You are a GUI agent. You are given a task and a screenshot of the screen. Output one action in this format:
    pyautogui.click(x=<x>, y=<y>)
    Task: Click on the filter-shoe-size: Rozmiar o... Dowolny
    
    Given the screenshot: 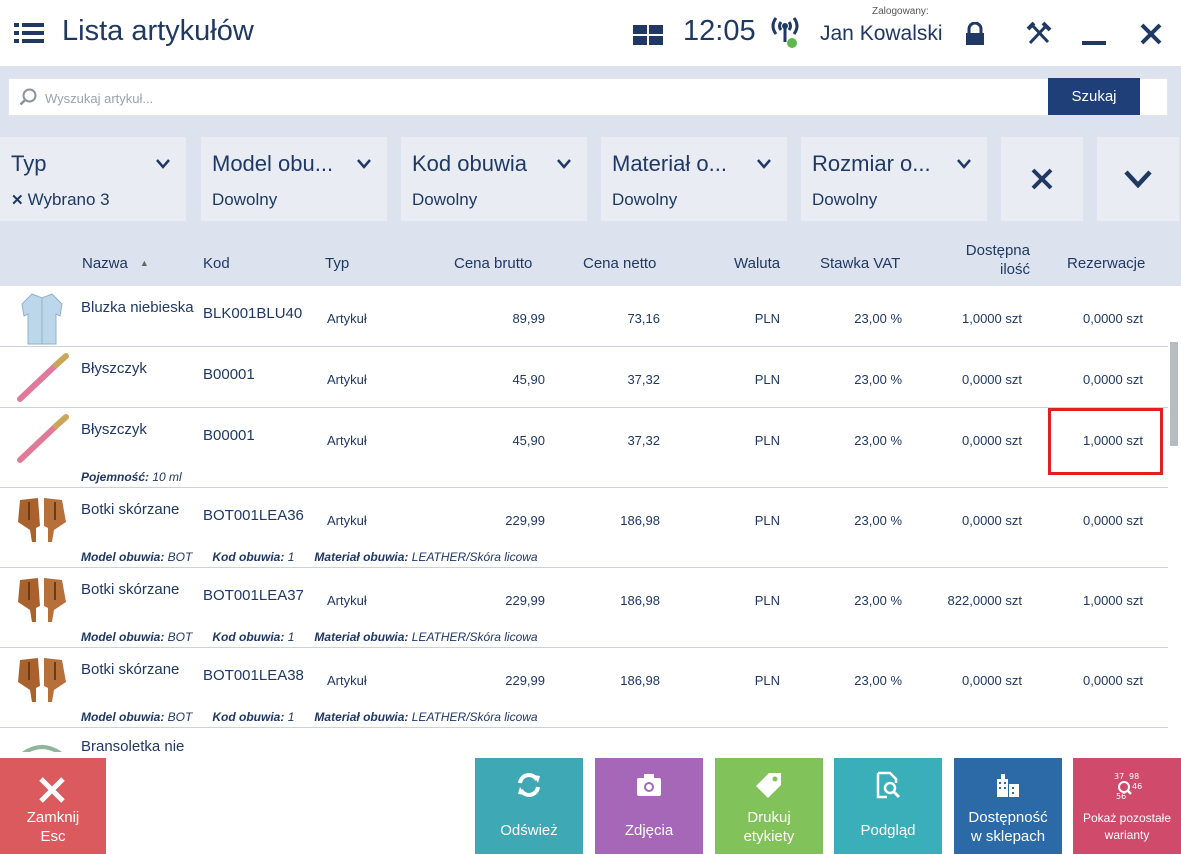 What is the action you would take?
    pyautogui.click(x=894, y=179)
    